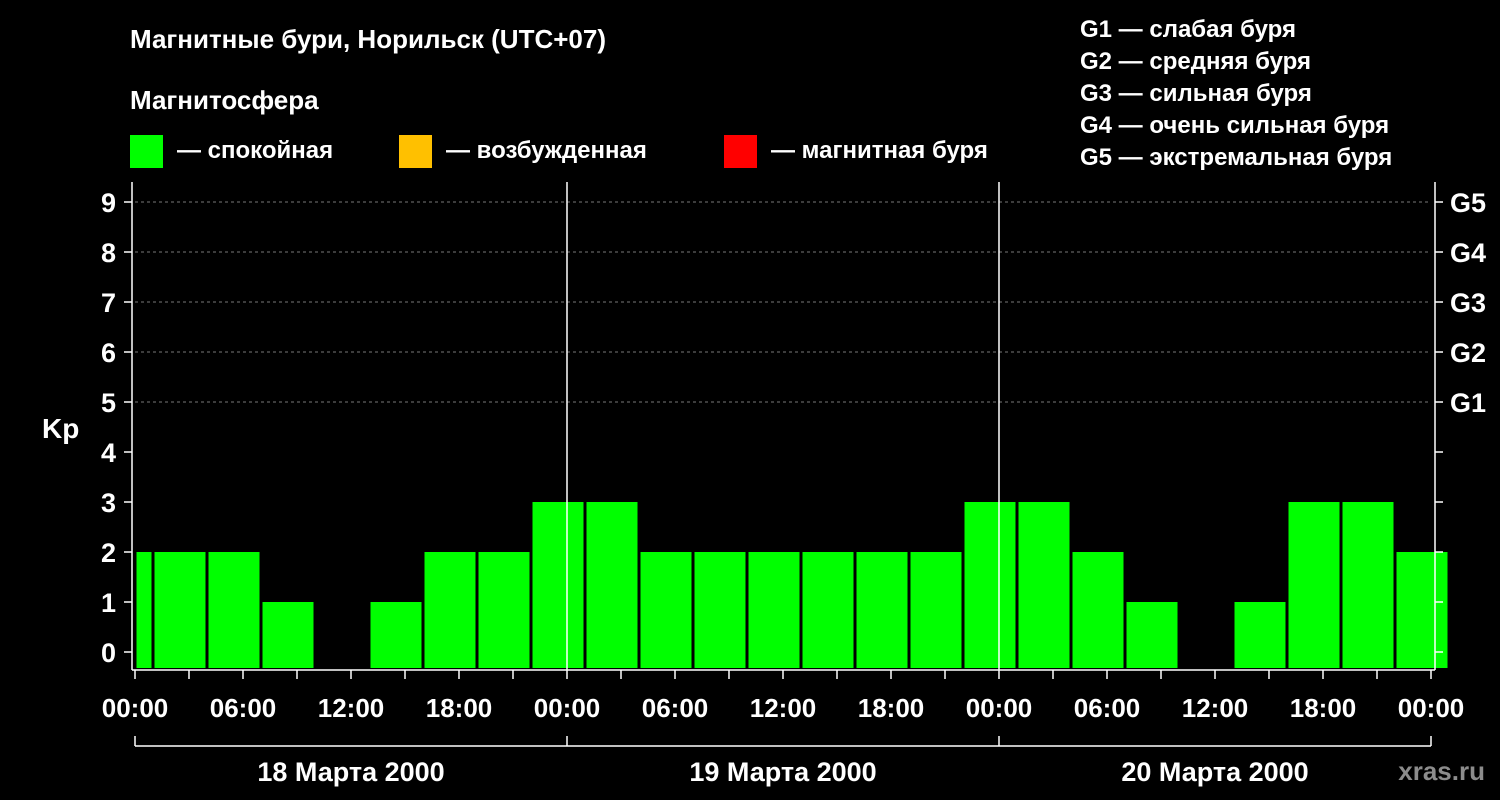  What do you see at coordinates (350, 772) in the screenshot?
I see `day-label: 18 Марта 2000` at bounding box center [350, 772].